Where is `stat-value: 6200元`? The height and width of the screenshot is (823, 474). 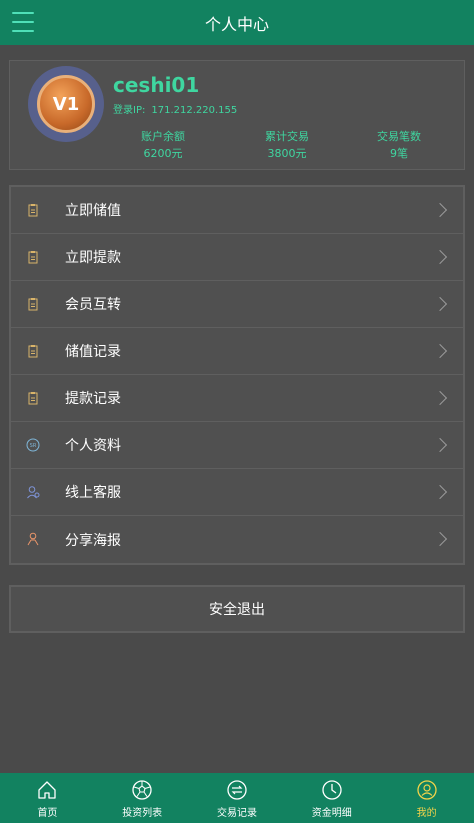 stat-value: 6200元 is located at coordinates (163, 153).